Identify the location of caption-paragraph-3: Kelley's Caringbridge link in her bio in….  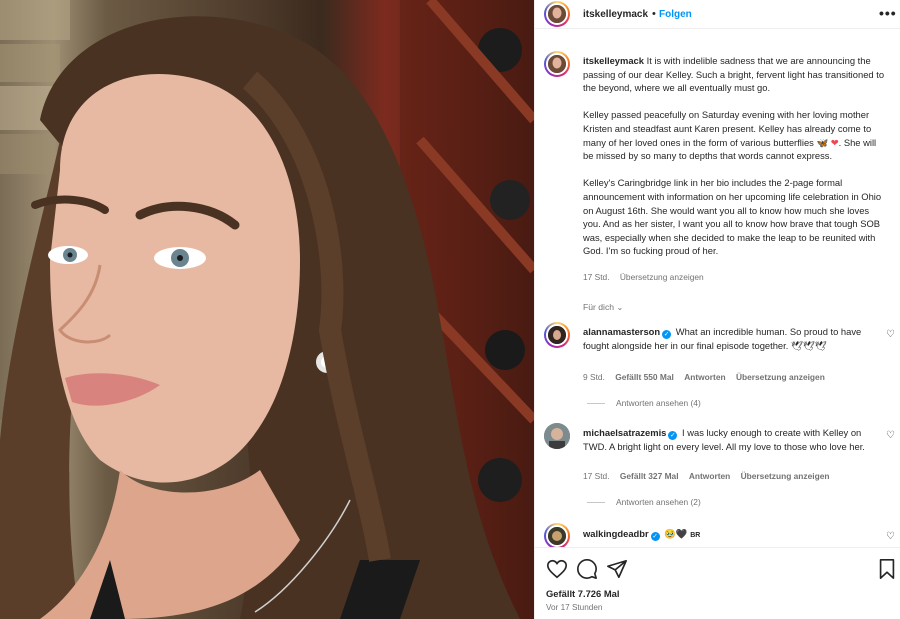
(732, 217).